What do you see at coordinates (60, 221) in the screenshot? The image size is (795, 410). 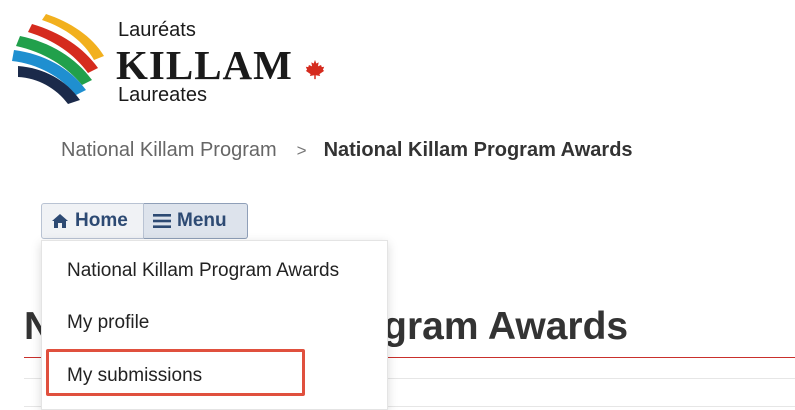 I see `home-icon` at bounding box center [60, 221].